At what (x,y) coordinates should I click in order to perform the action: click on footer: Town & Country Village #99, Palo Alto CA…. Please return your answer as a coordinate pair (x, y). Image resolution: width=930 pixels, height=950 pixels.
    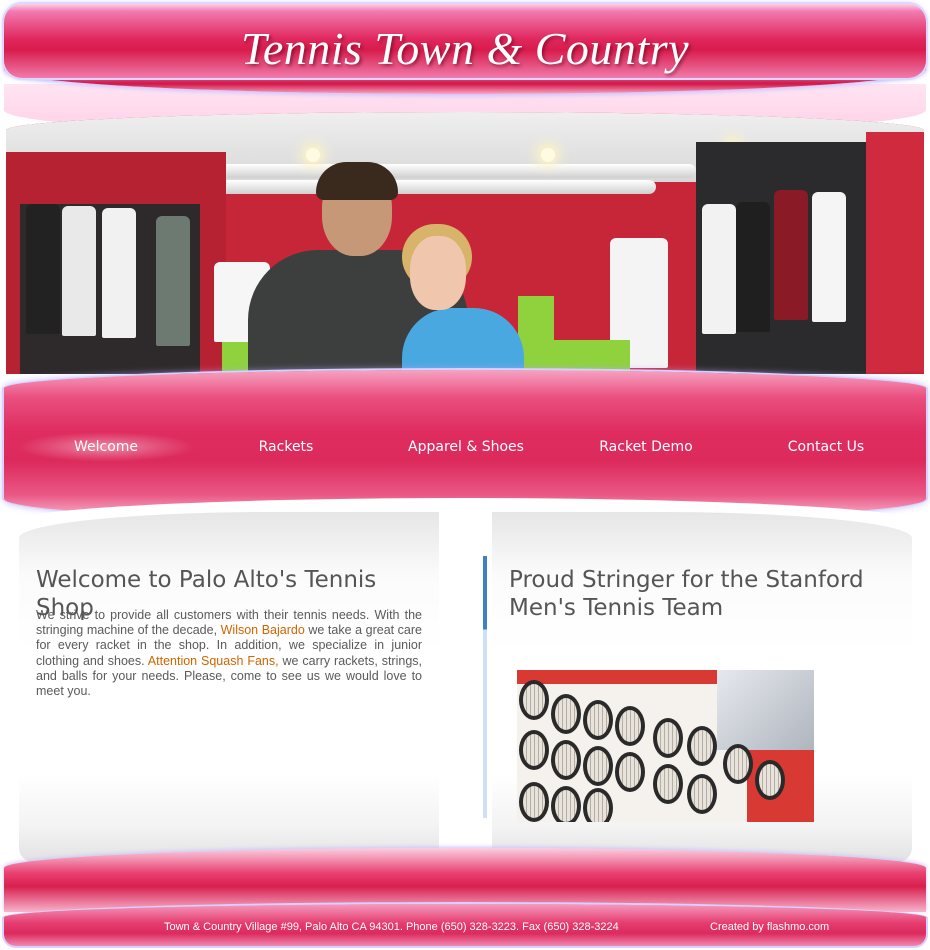
    Looking at the image, I should click on (465, 925).